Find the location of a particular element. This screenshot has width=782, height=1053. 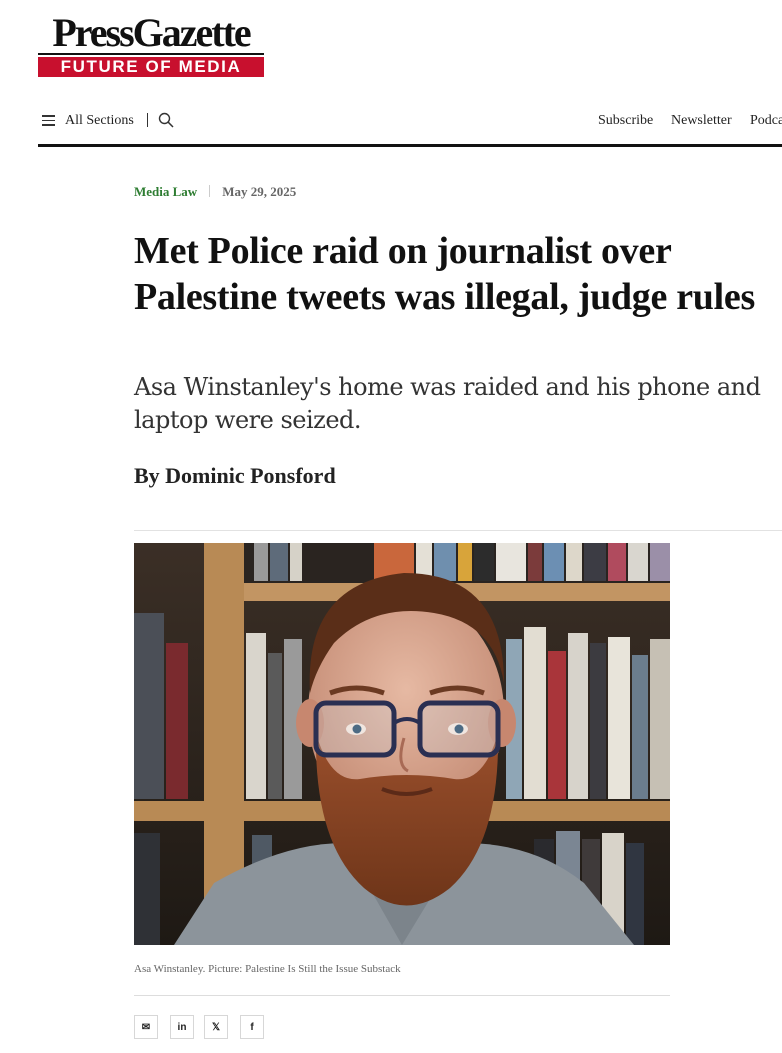

nav-divider is located at coordinates (147, 120).